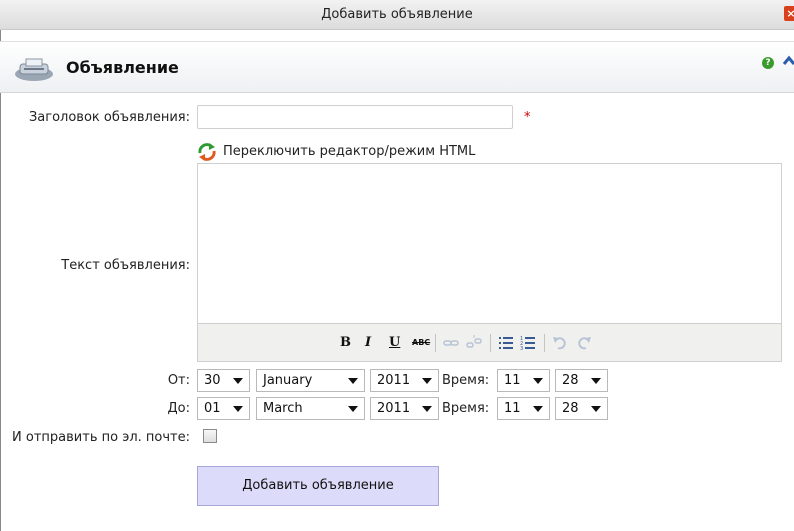  I want to click on underline-button: U, so click(394, 343).